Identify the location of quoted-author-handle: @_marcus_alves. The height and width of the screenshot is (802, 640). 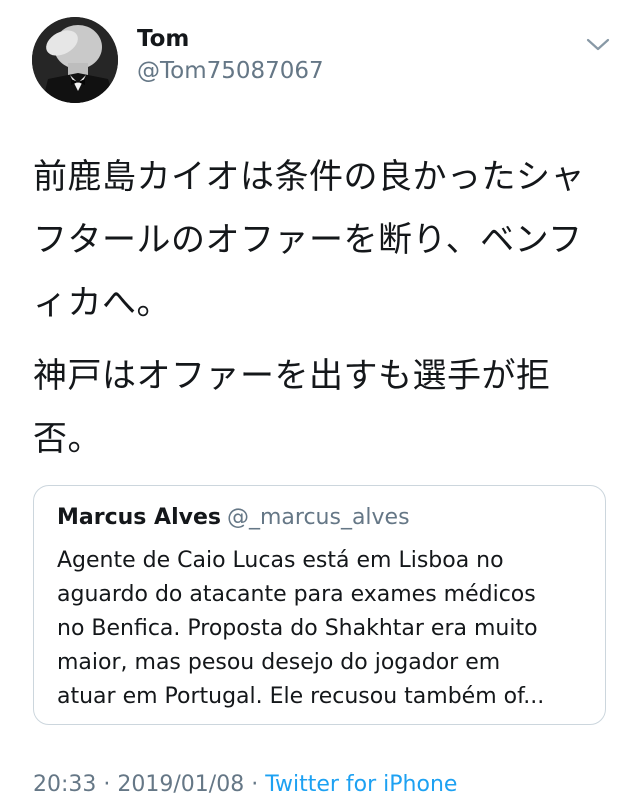
(318, 517).